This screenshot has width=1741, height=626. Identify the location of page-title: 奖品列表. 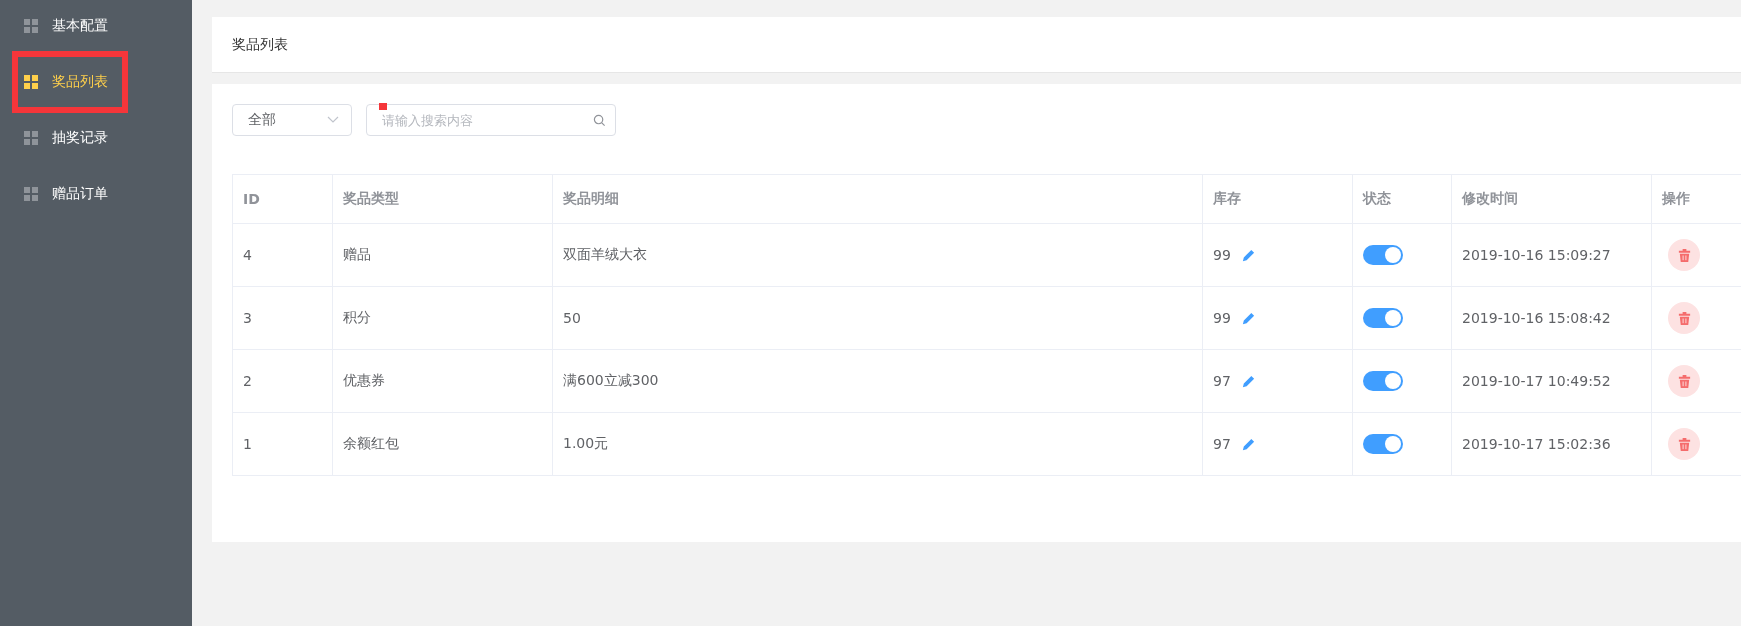
(260, 44).